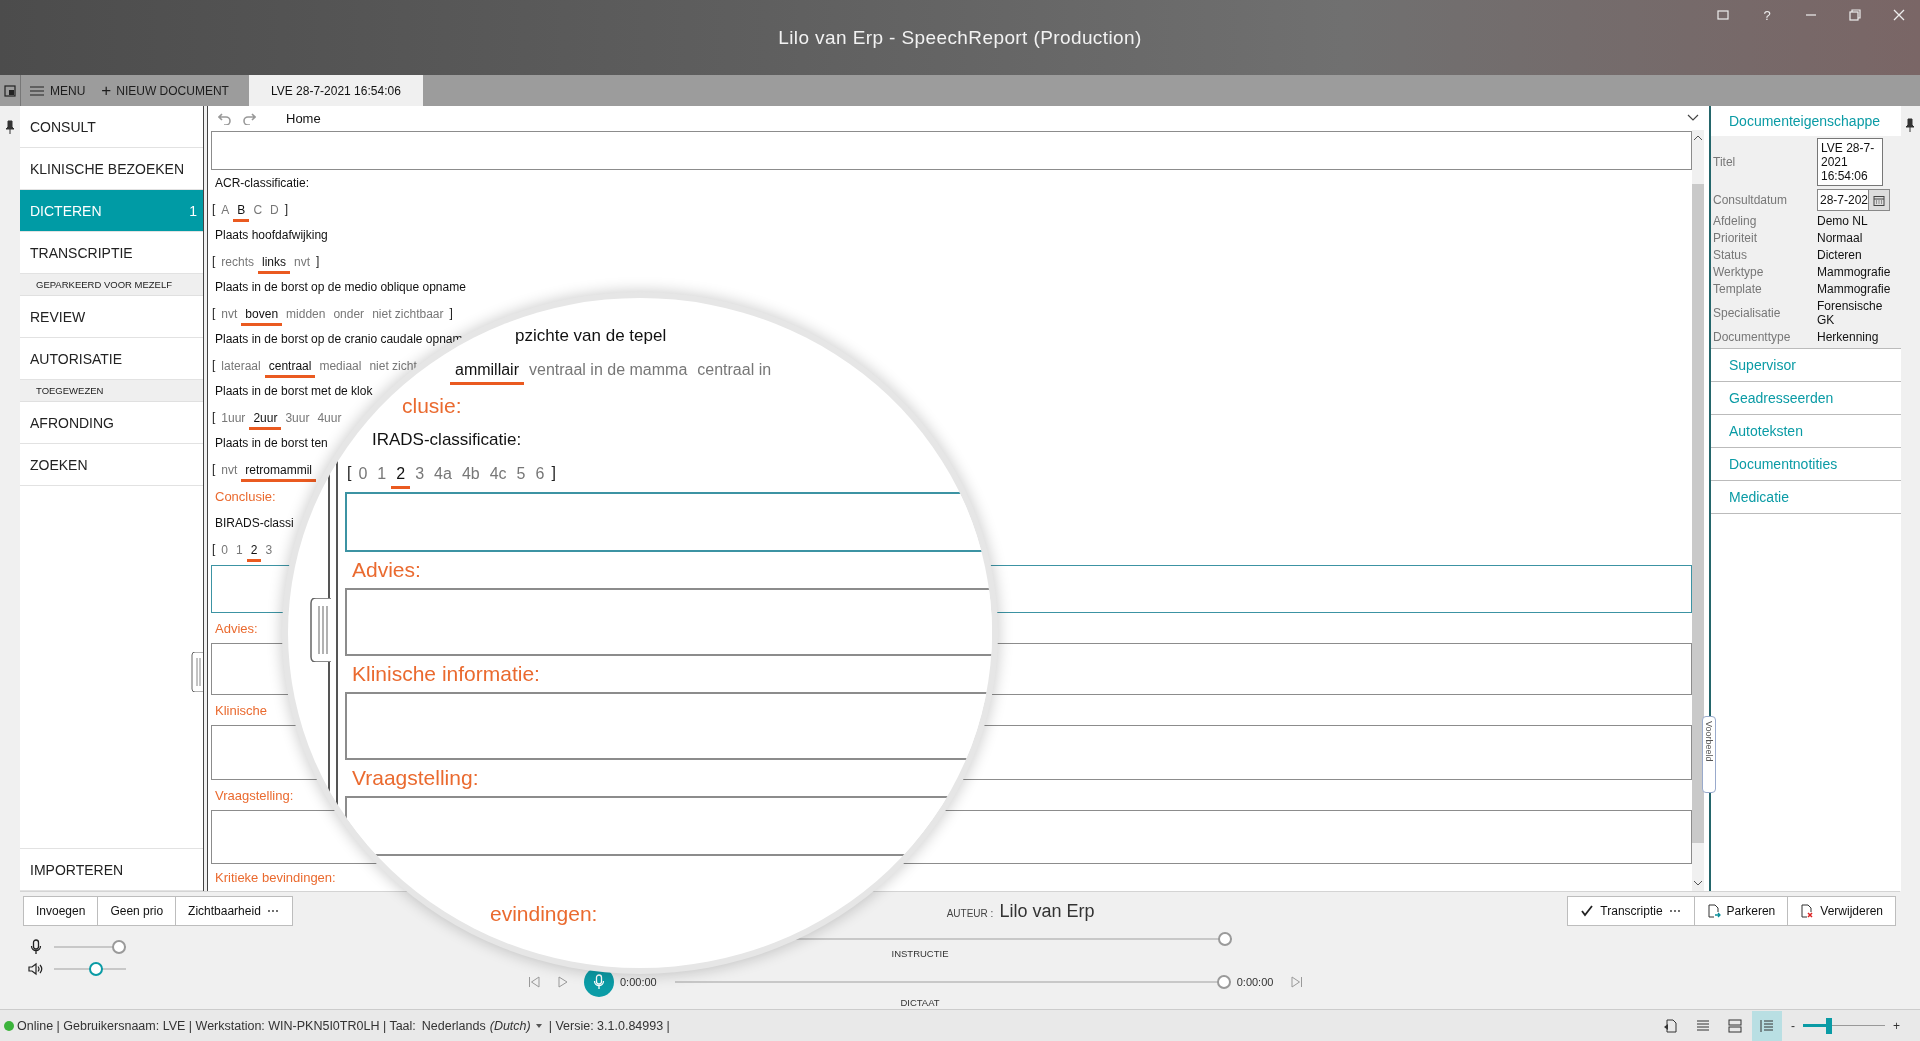 This screenshot has width=1920, height=1041. Describe the element at coordinates (245, 496) in the screenshot. I see `section-heading: Conclusie:` at that location.